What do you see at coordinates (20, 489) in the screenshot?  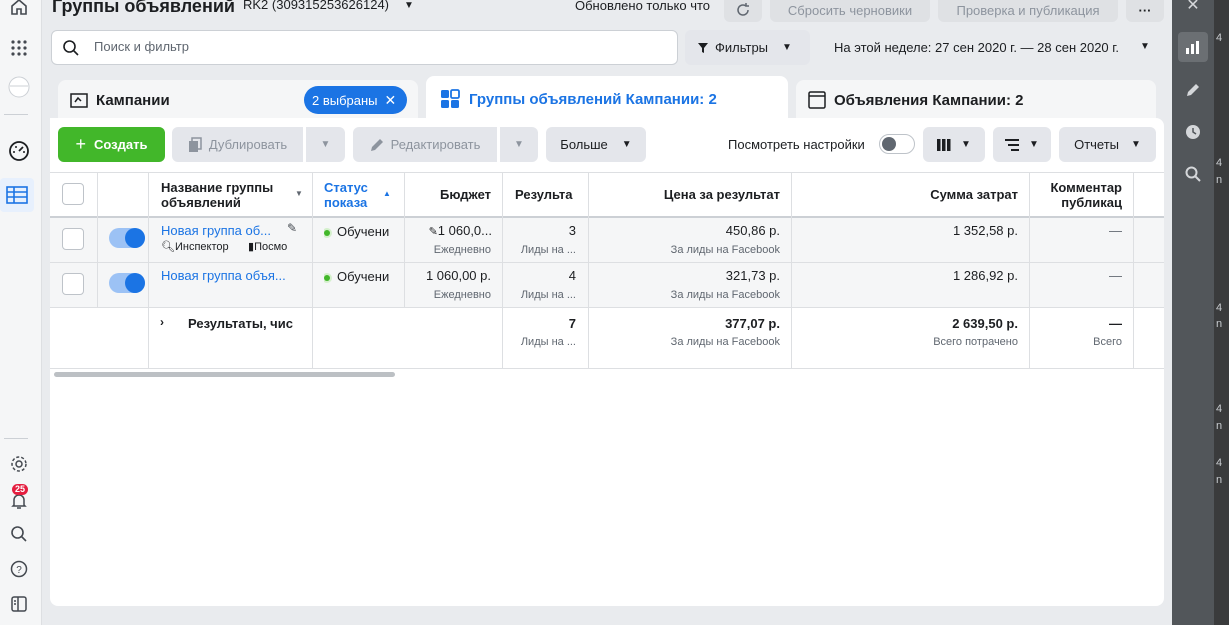 I see `notifications-count-badge: 25` at bounding box center [20, 489].